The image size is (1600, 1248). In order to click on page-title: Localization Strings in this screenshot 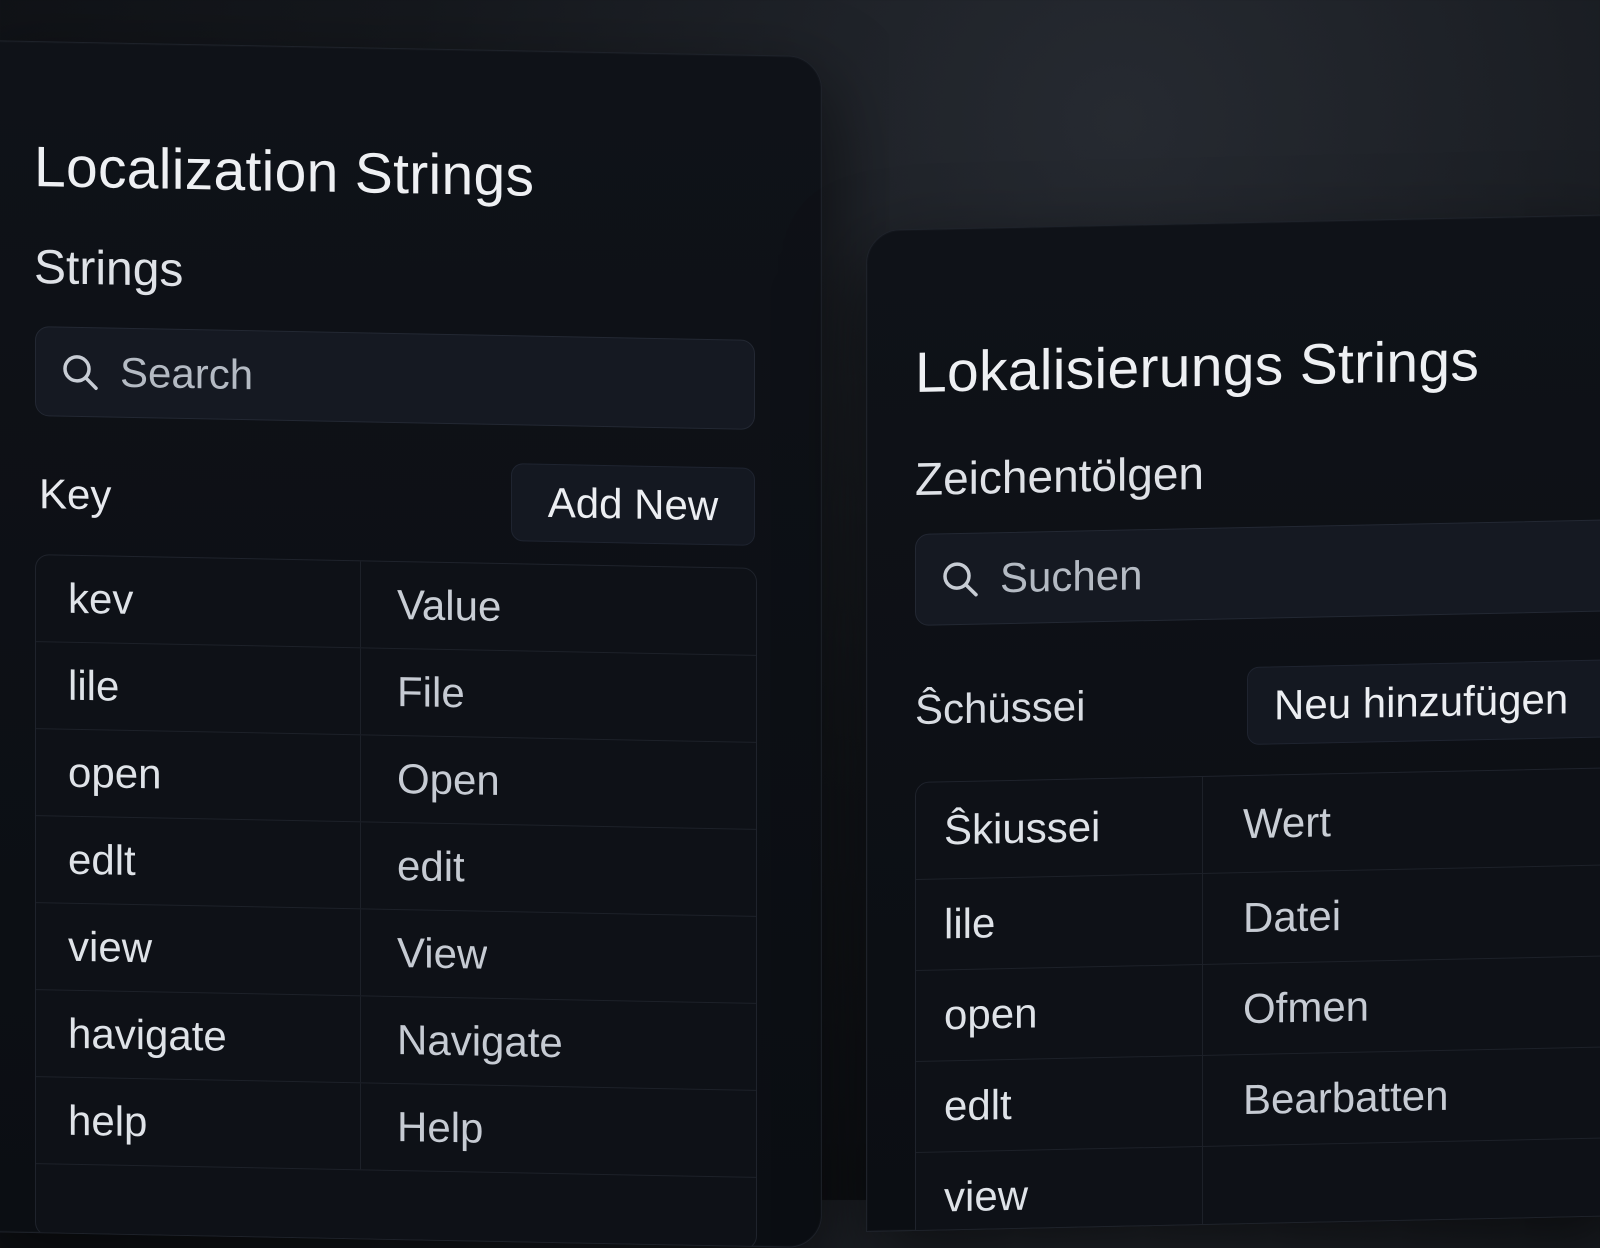, I will do `click(284, 172)`.